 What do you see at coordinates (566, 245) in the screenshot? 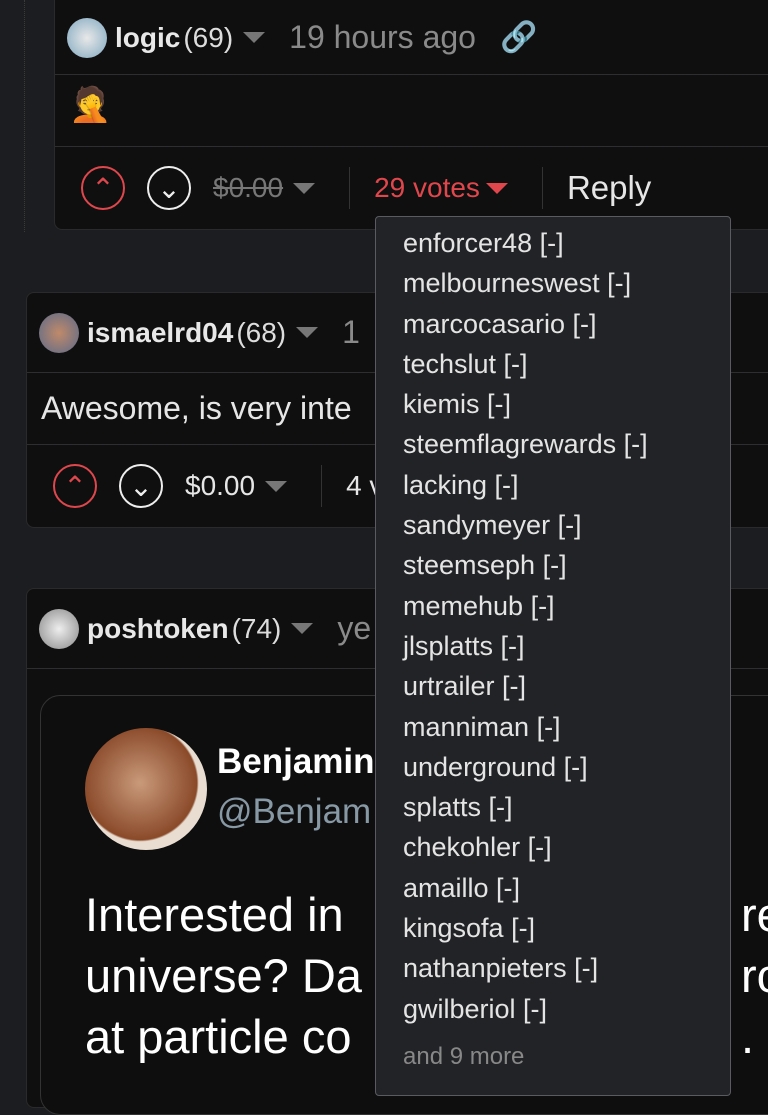
I see `voter-item: enforcer48 [-]` at bounding box center [566, 245].